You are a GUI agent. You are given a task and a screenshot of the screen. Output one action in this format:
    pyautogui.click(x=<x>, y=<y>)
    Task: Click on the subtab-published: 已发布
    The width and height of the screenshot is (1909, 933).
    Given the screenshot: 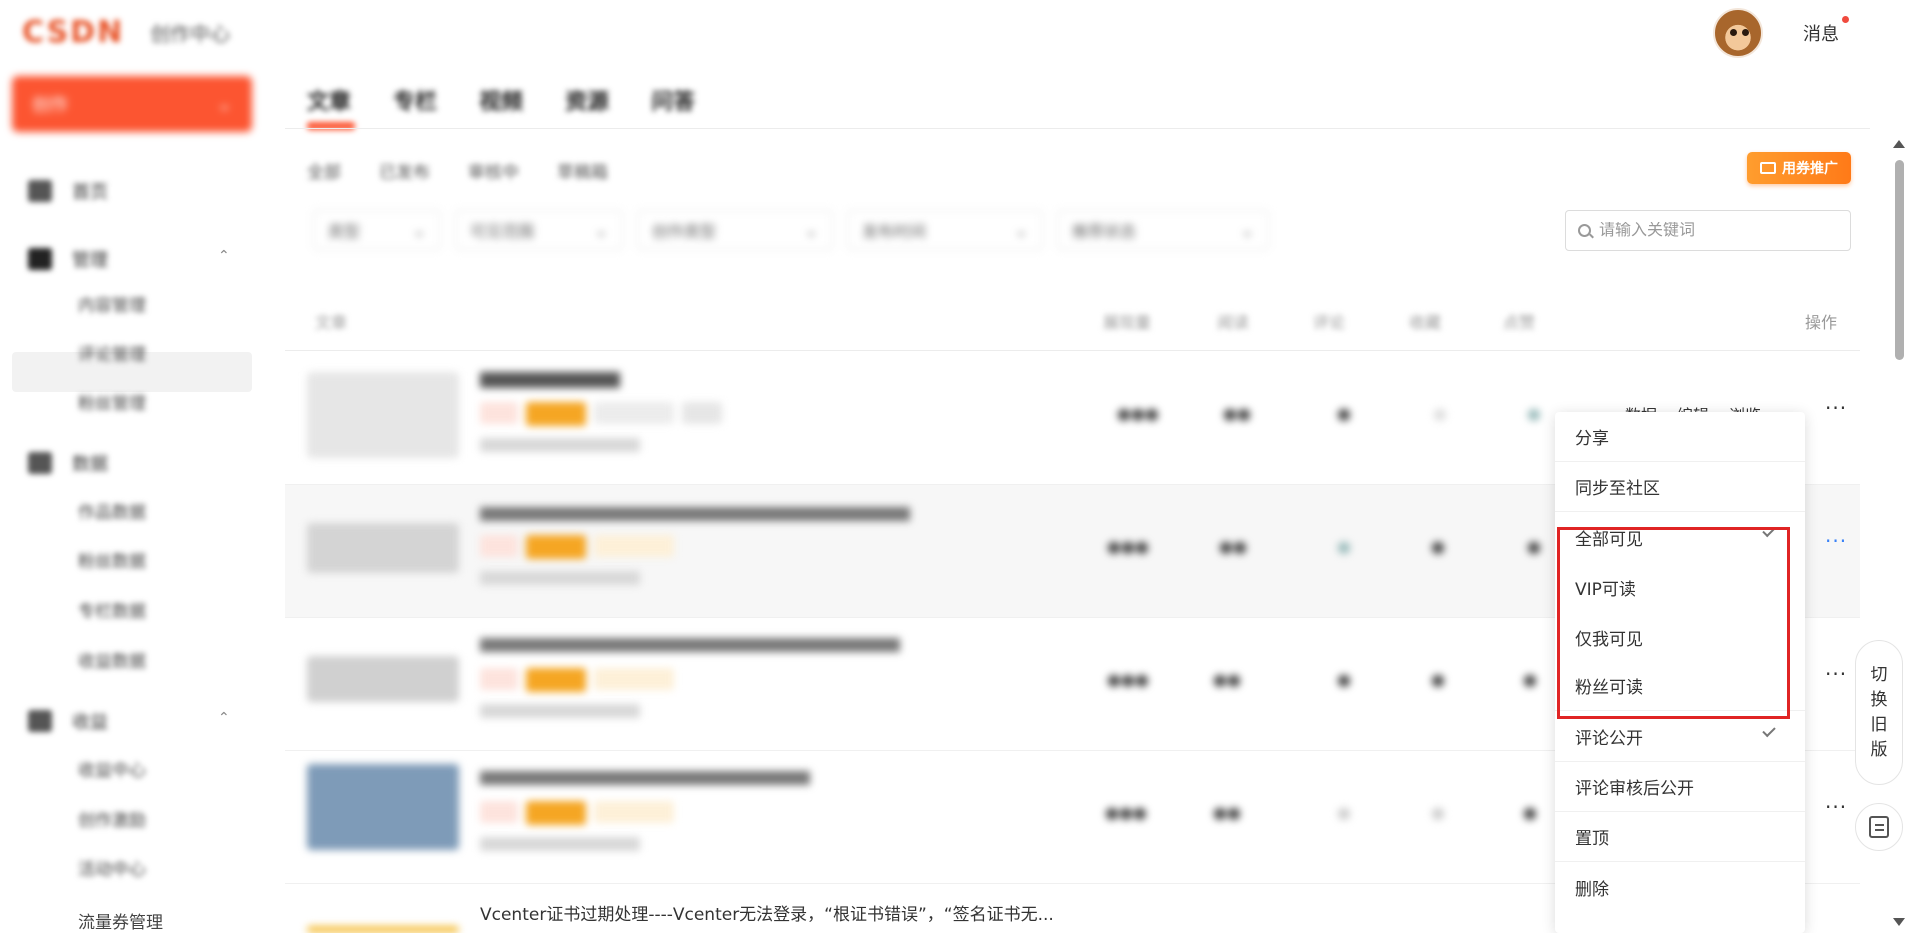 What is the action you would take?
    pyautogui.click(x=404, y=170)
    